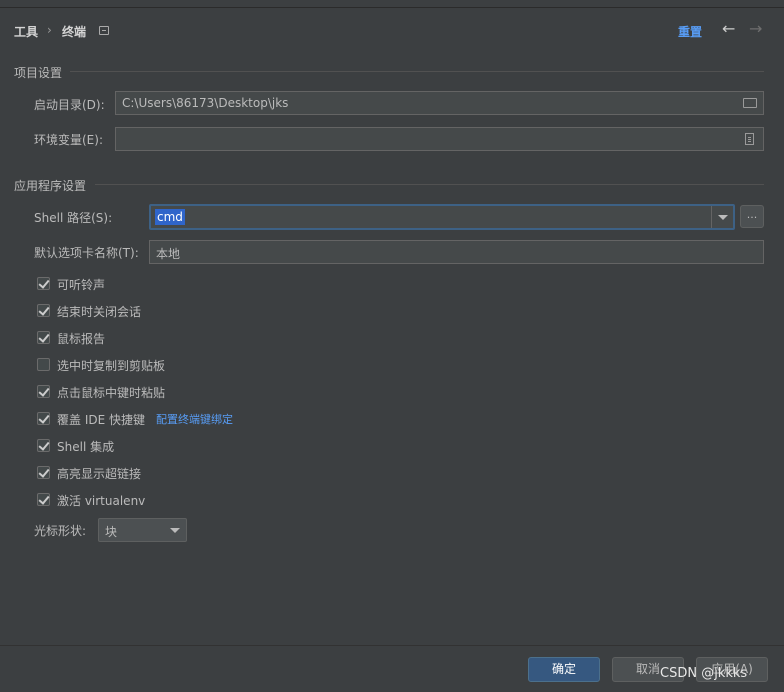 This screenshot has width=784, height=692. Describe the element at coordinates (99, 312) in the screenshot. I see `checkbox-label: 结束时关闭会话` at that location.